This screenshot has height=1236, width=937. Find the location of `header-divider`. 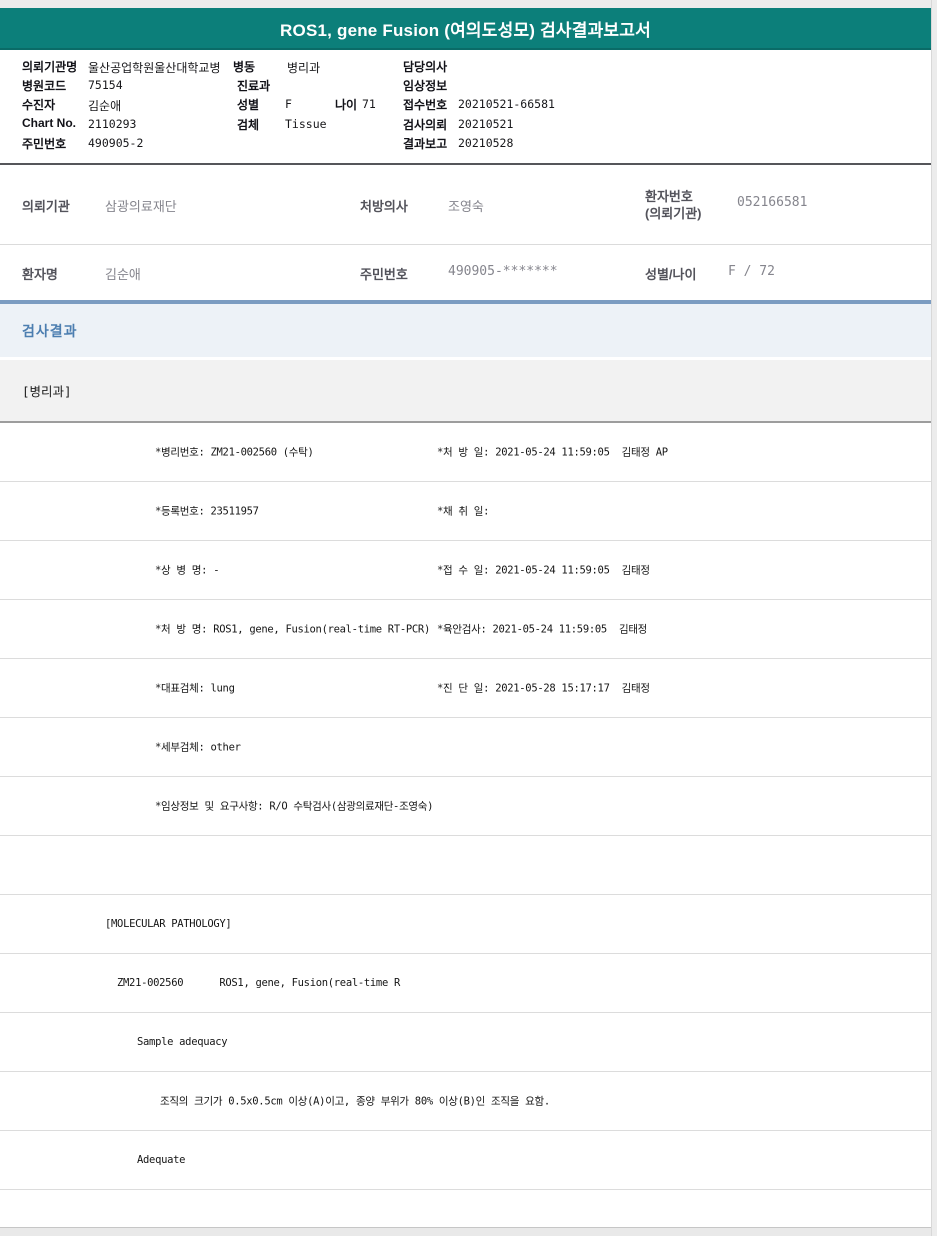

header-divider is located at coordinates (465, 164).